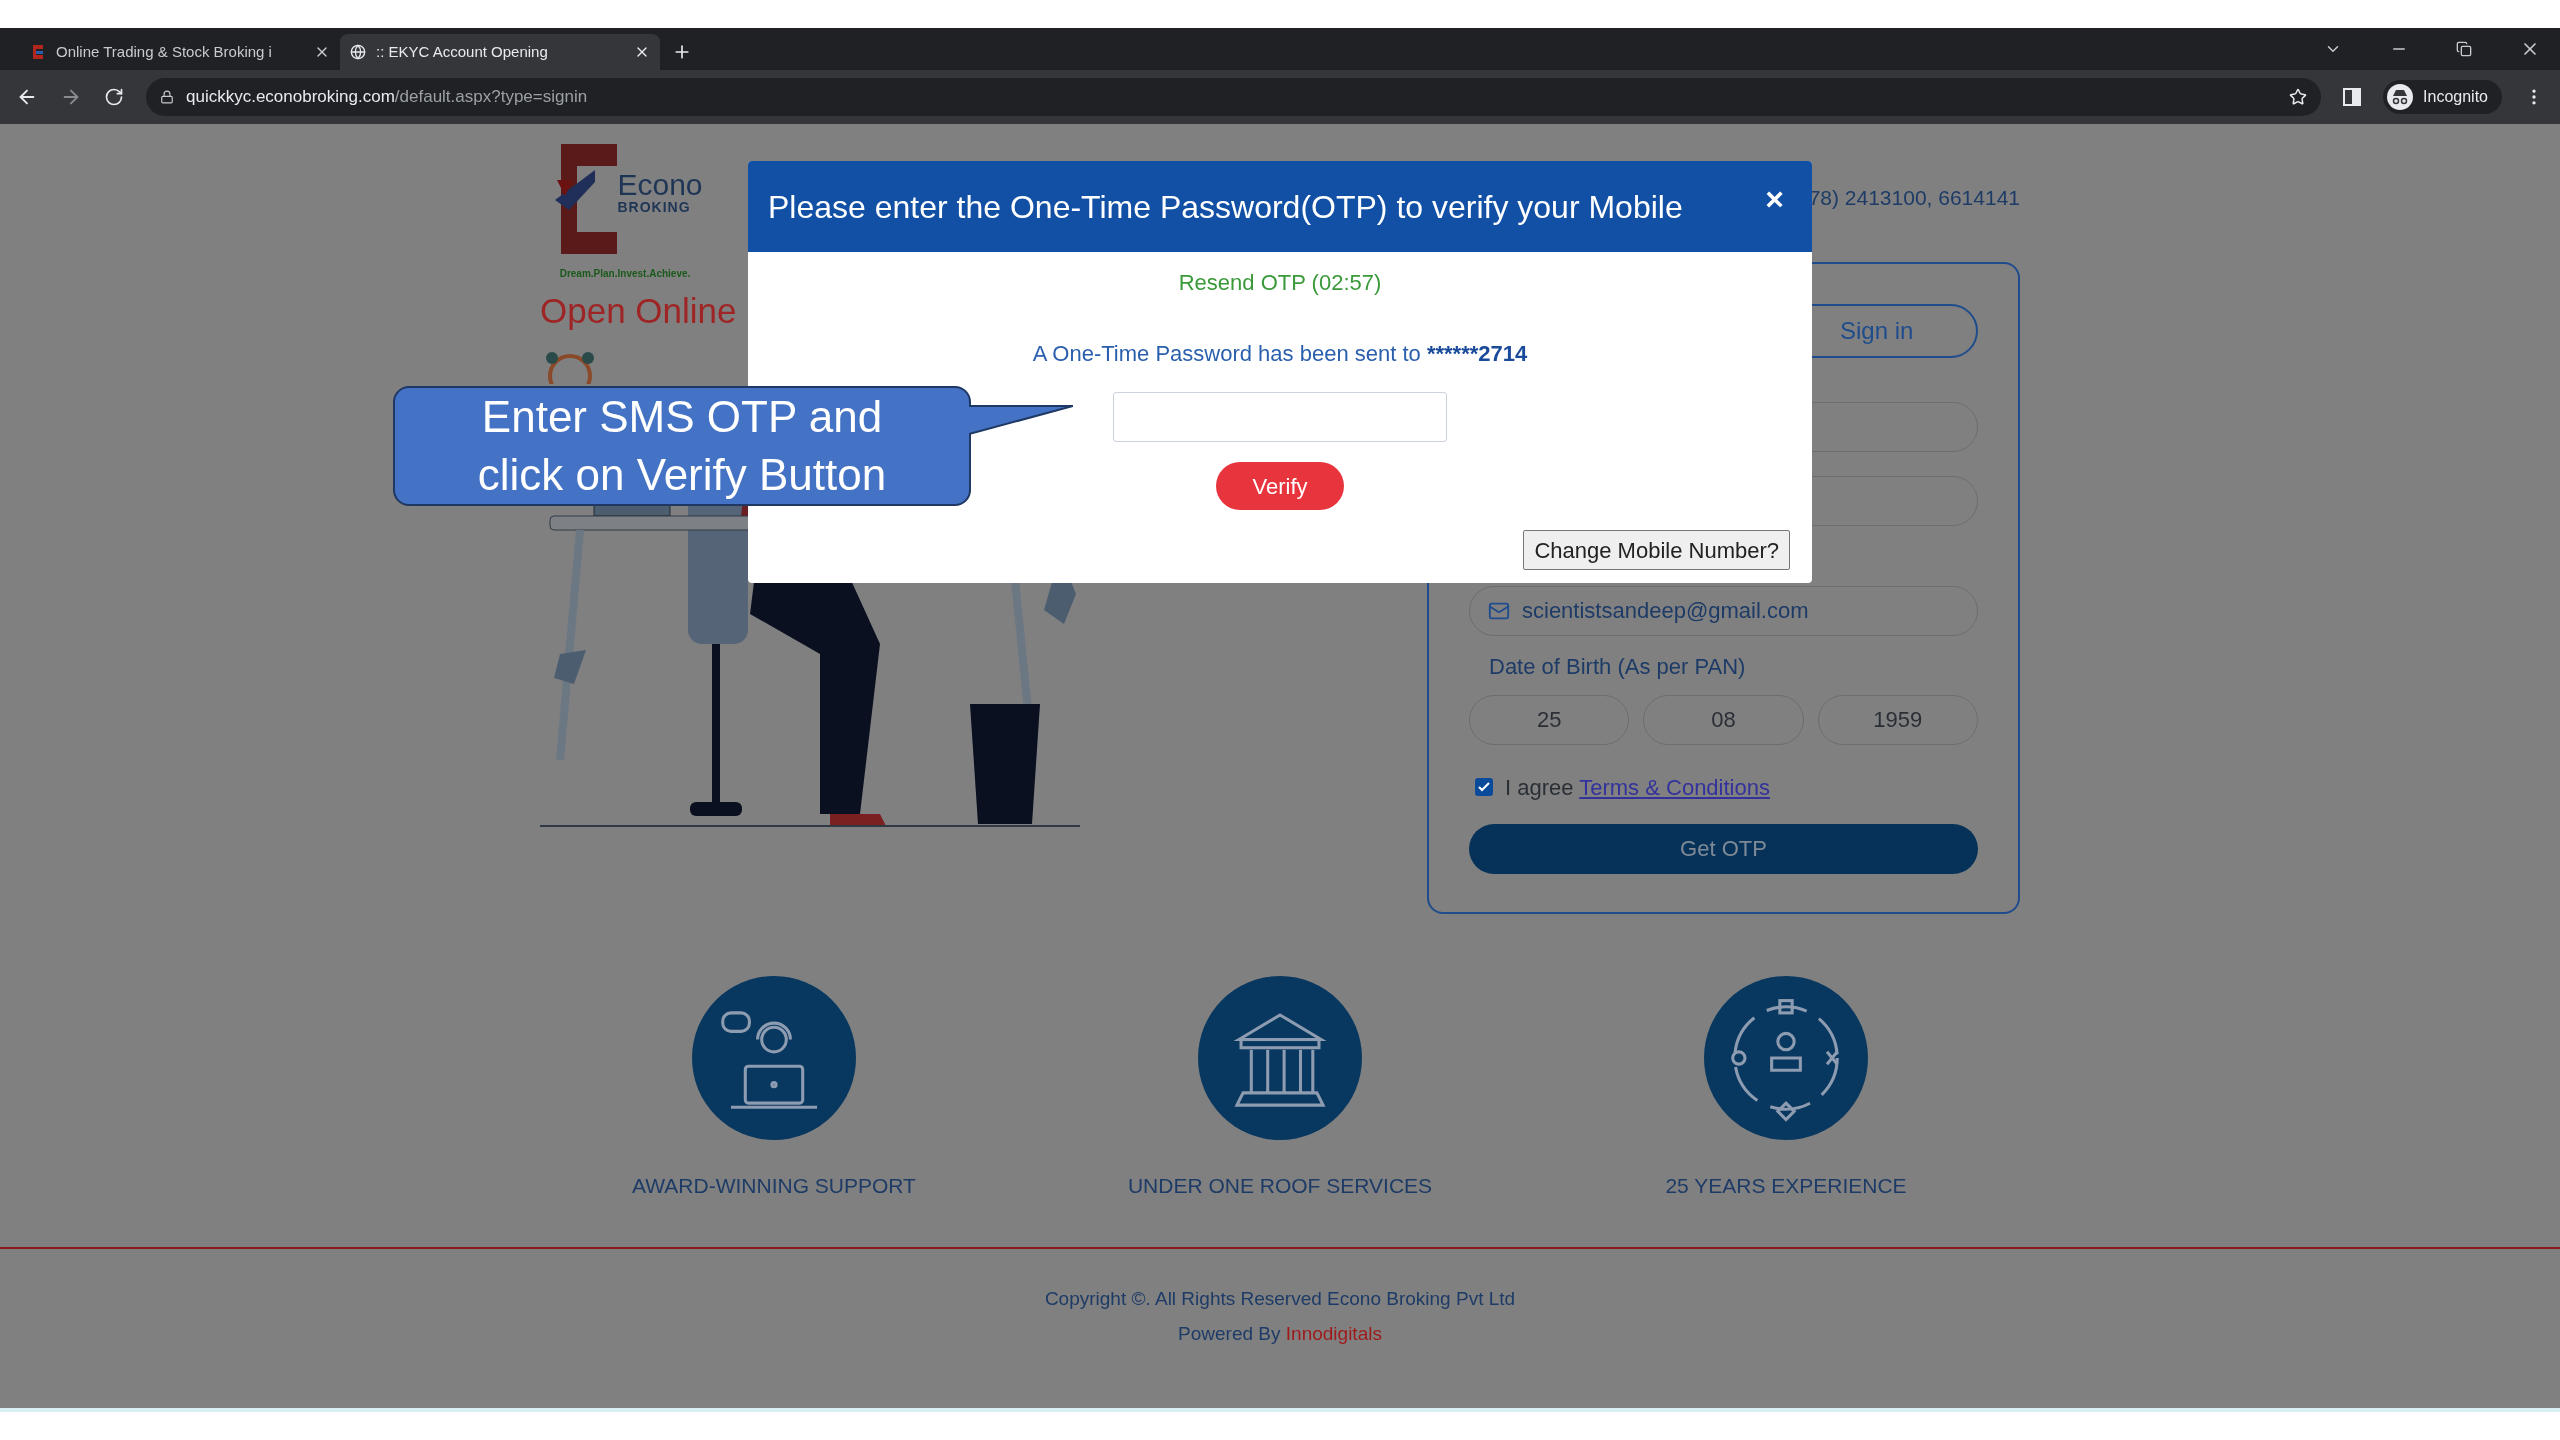  What do you see at coordinates (38, 52) in the screenshot?
I see `logo-icon` at bounding box center [38, 52].